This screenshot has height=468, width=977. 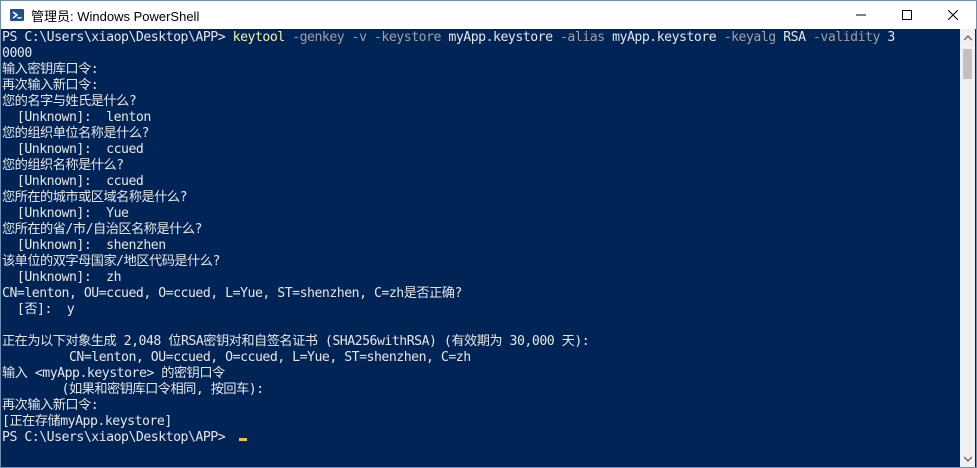 What do you see at coordinates (102, 229) in the screenshot?
I see `output-line: 您所在的省/市/自治区名称是什么?` at bounding box center [102, 229].